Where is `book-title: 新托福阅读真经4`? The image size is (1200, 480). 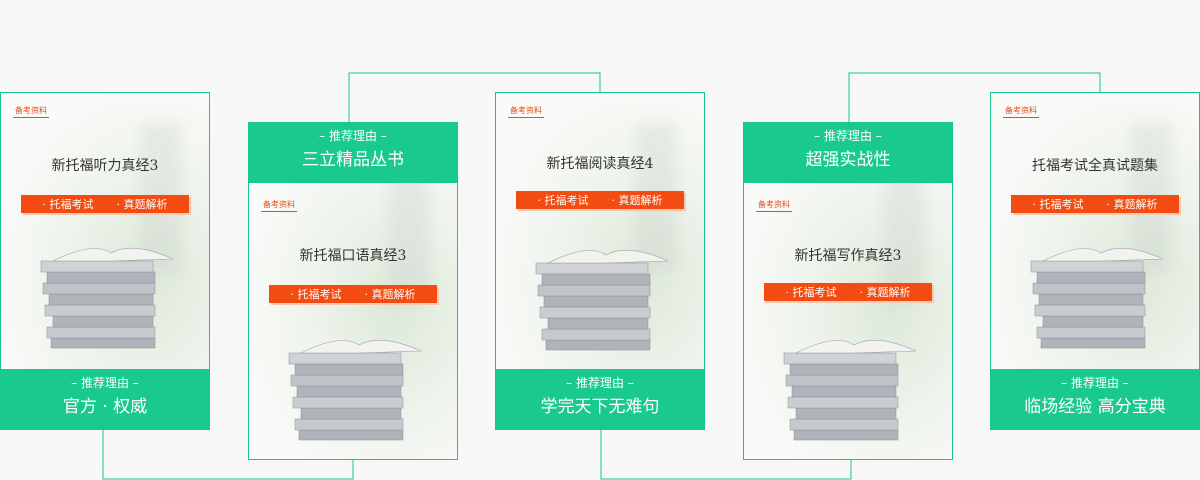
book-title: 新托福阅读真经4 is located at coordinates (600, 164).